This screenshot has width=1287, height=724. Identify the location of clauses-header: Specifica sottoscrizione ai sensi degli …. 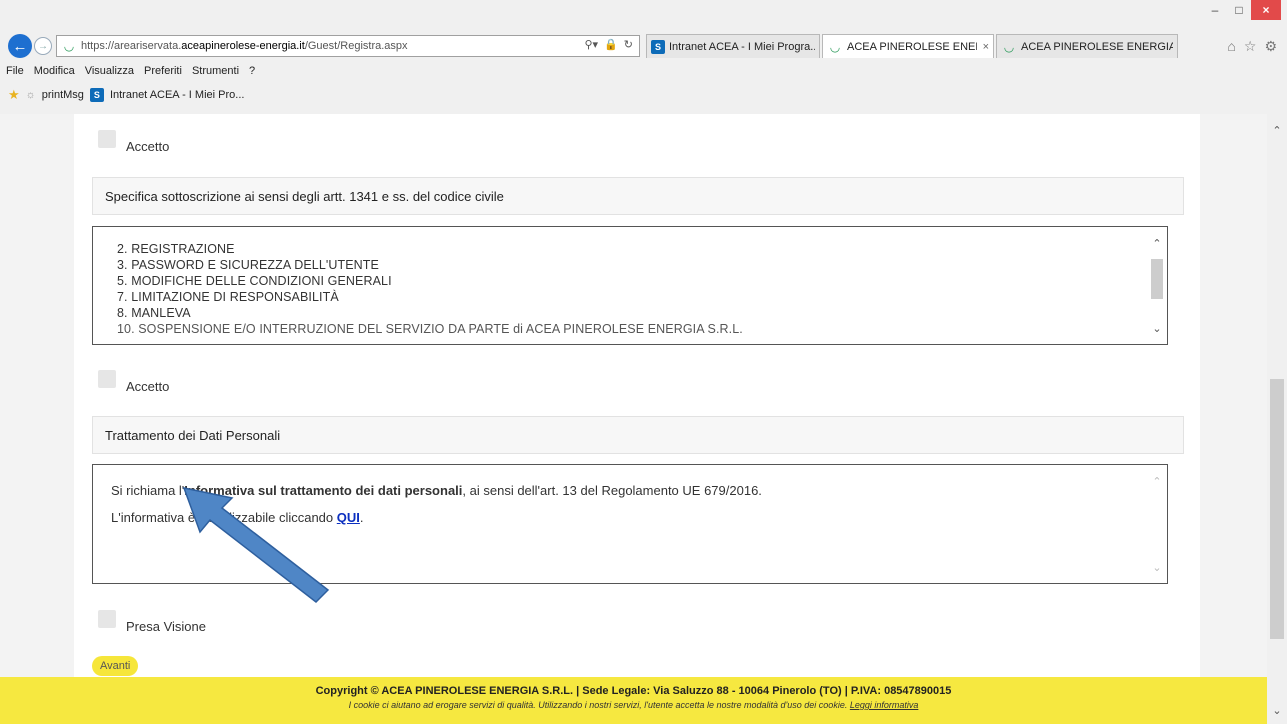
(638, 196).